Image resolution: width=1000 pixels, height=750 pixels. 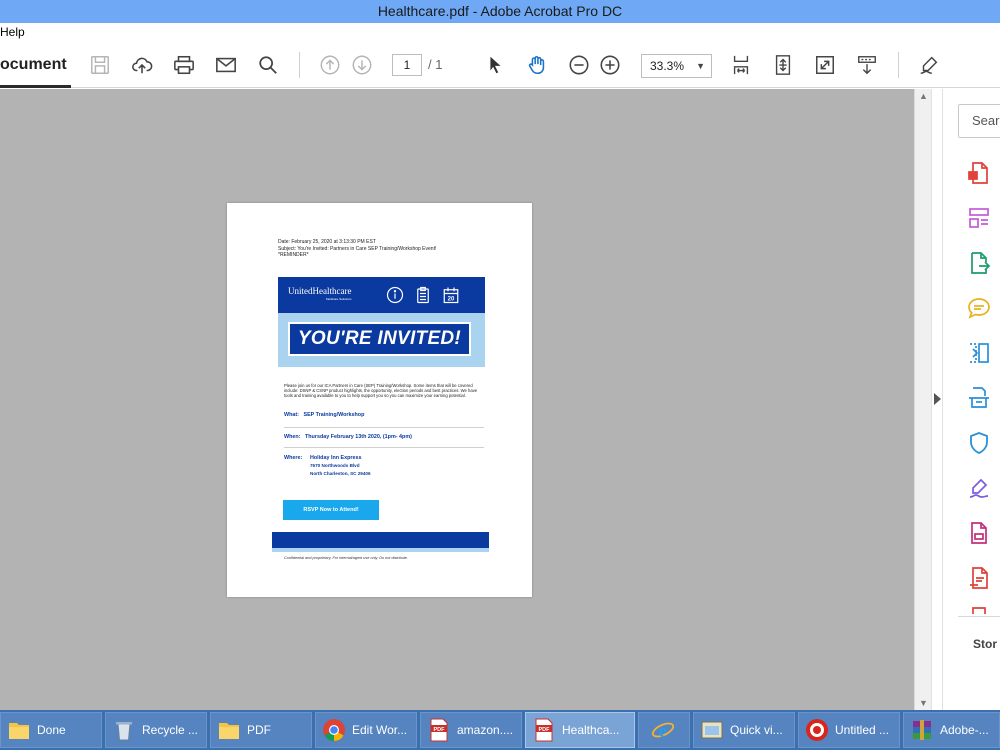 What do you see at coordinates (435, 64) in the screenshot?
I see `page-total: / 1` at bounding box center [435, 64].